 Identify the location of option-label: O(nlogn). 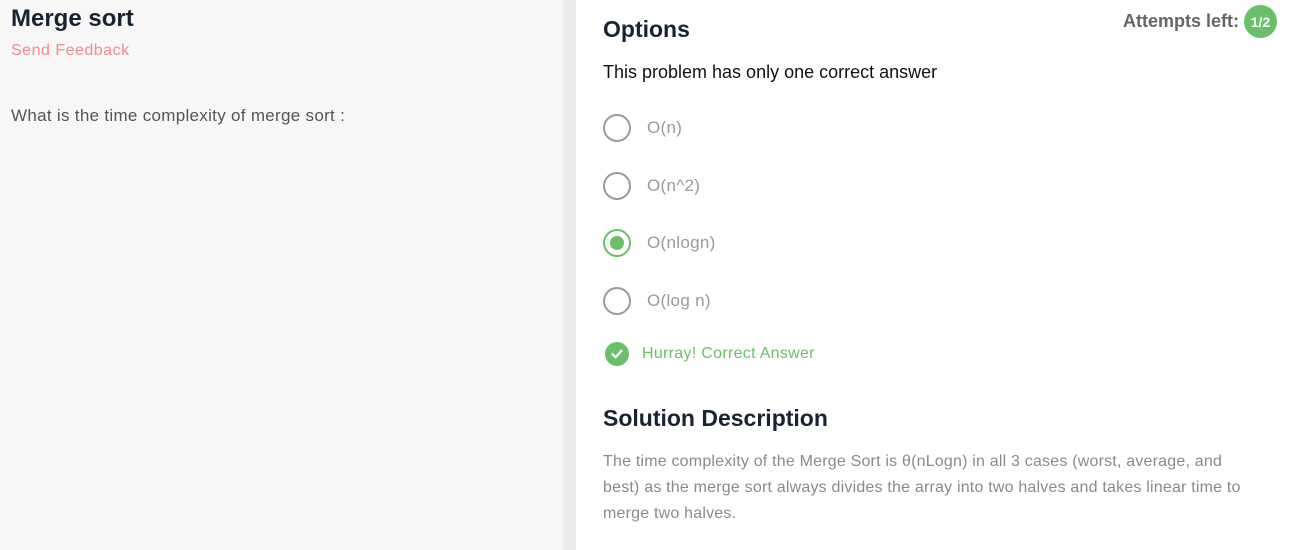
(681, 242).